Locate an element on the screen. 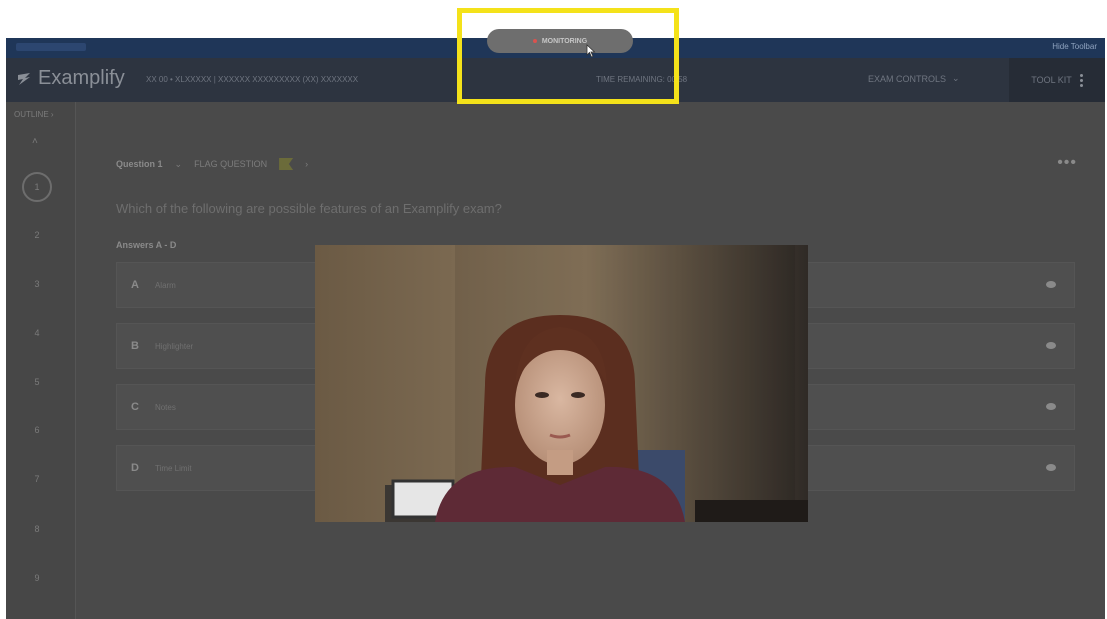 This screenshot has width=1107, height=619. chevron-right-icon: › is located at coordinates (52, 114).